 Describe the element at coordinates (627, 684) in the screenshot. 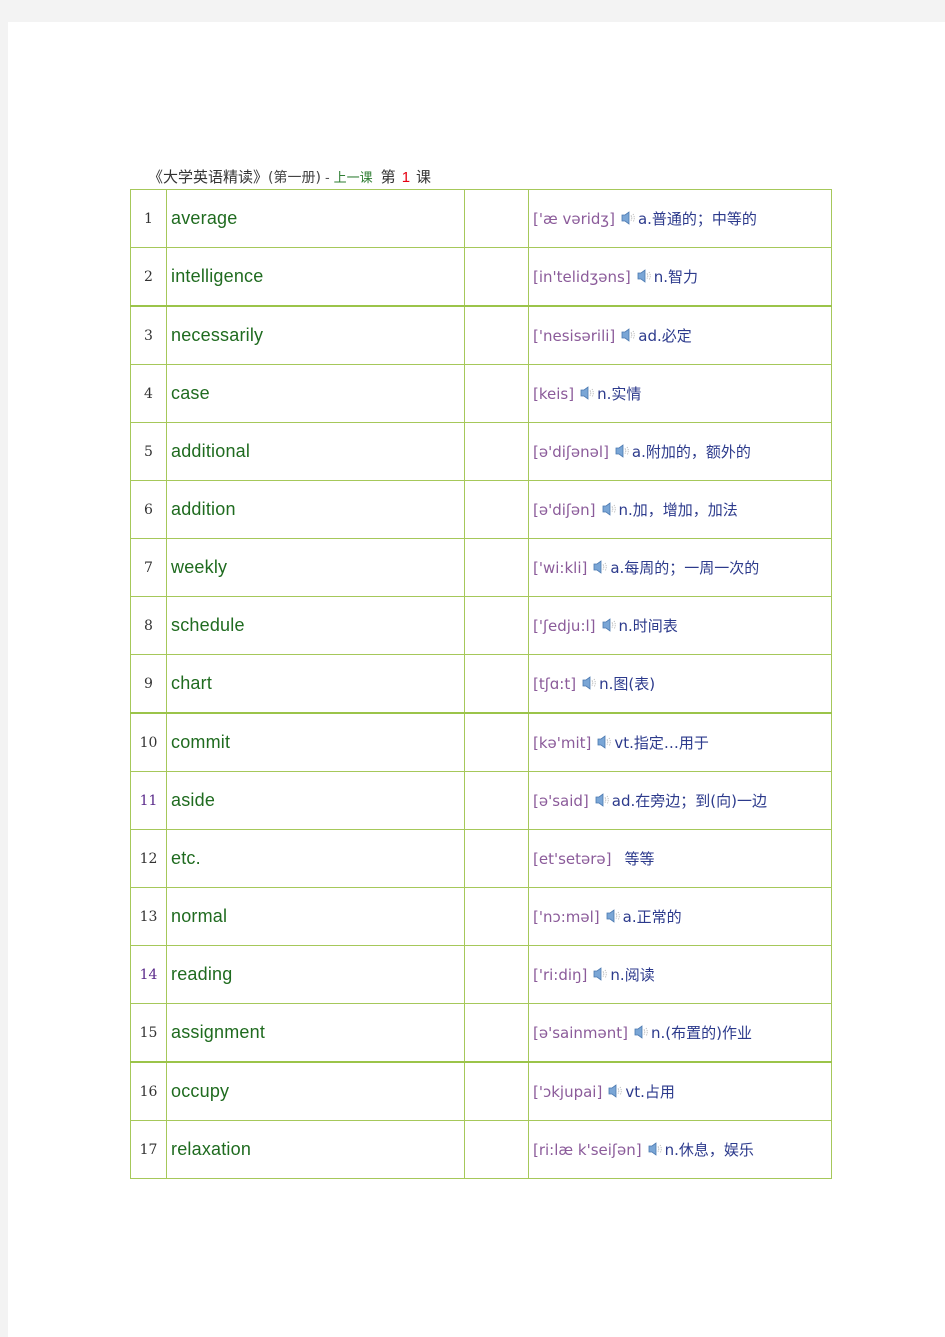

I see `meaning: n.图(表)` at that location.